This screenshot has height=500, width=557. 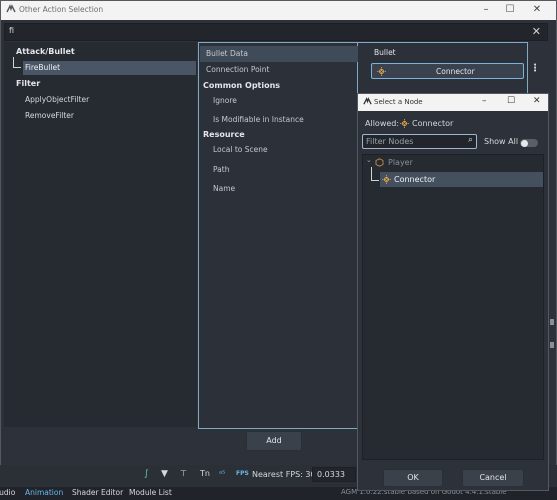 I want to click on filter-icon: ▼, so click(x=164, y=474).